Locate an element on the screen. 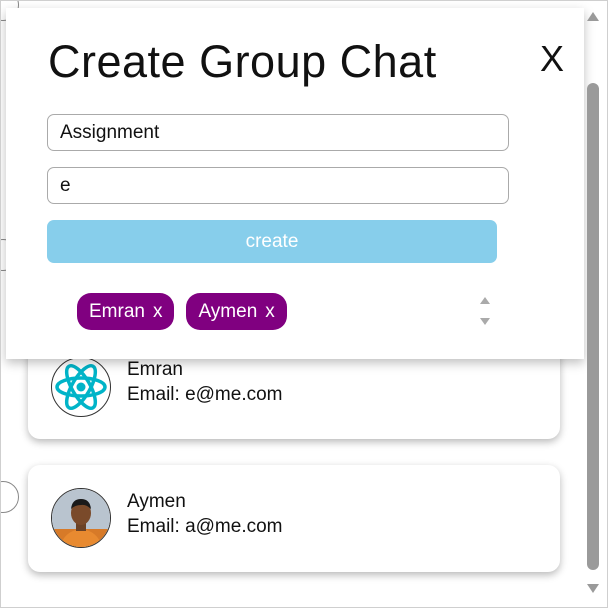  user-chip: Emran x is located at coordinates (126, 311).